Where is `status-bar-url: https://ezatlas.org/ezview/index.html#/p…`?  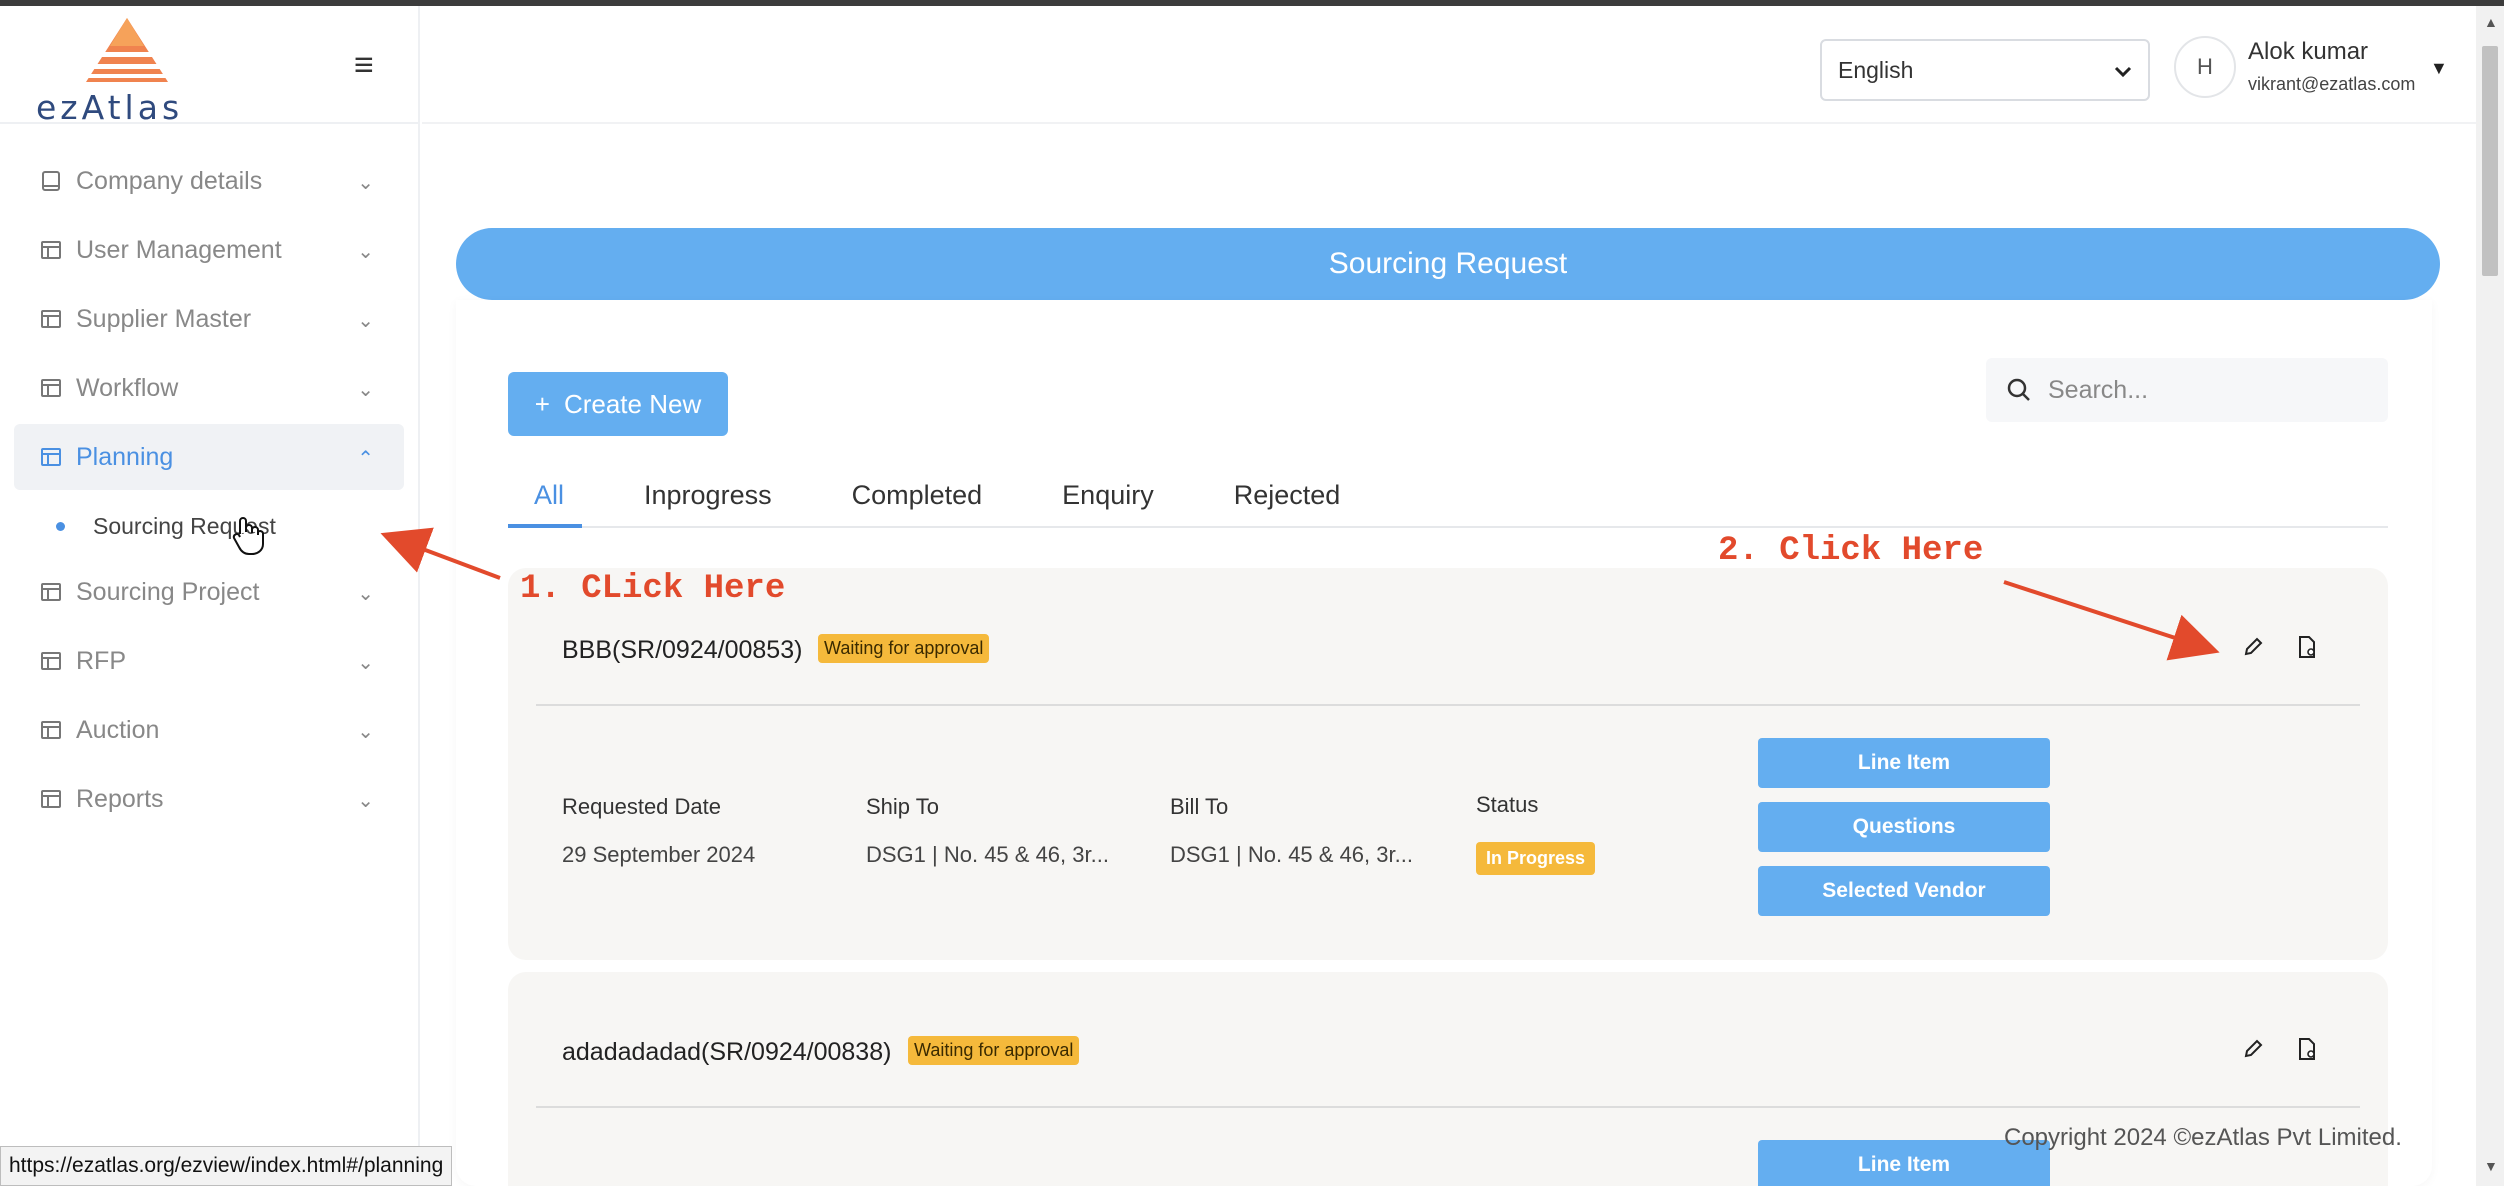 status-bar-url: https://ezatlas.org/ezview/index.html#/p… is located at coordinates (226, 1166).